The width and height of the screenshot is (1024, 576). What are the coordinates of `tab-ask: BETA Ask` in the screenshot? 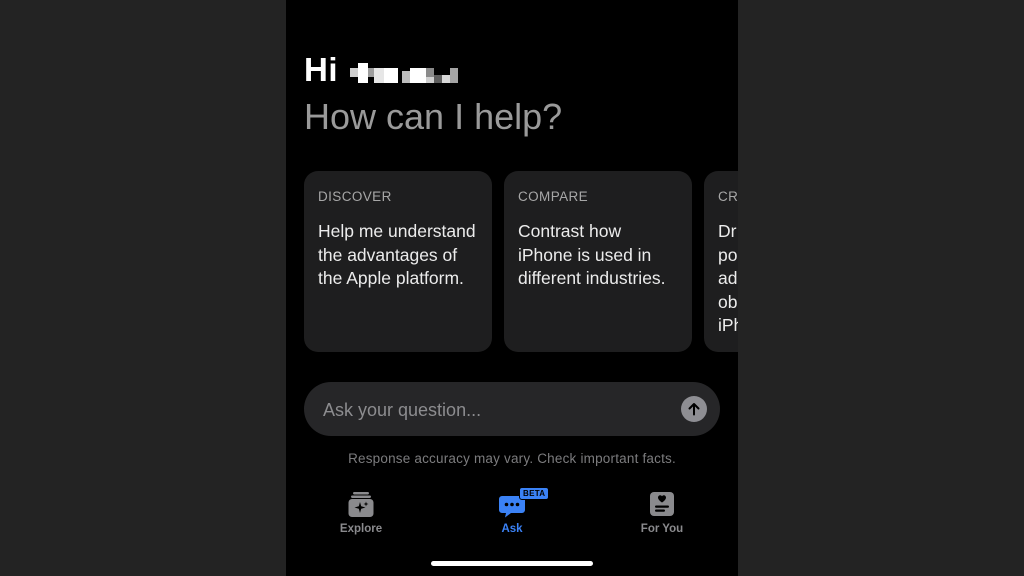 It's located at (512, 514).